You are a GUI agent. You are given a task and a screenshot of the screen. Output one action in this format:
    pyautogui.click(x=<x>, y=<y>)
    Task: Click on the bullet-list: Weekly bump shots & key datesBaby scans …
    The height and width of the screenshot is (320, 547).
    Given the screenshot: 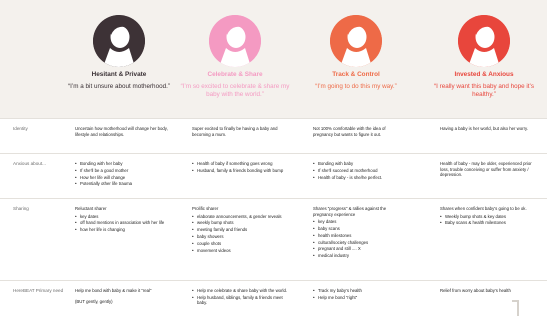 What is the action you would take?
    pyautogui.click(x=486, y=220)
    